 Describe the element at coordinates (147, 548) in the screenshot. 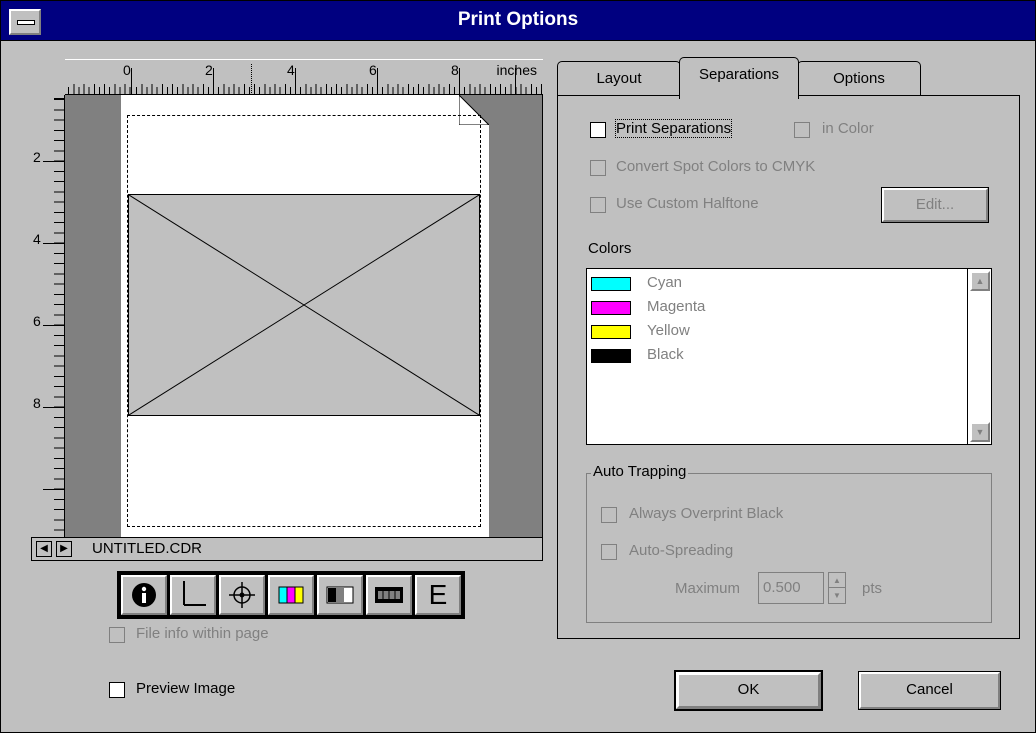

I see `filename-label: UNTITLED.CDR` at that location.